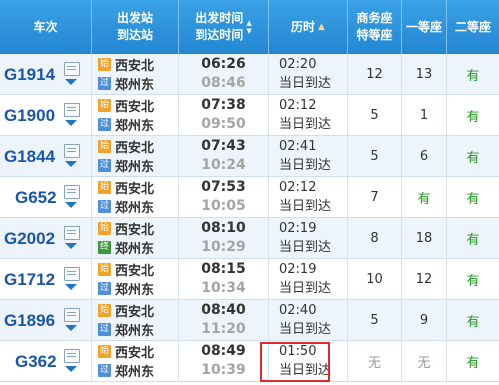 The width and height of the screenshot is (499, 385). I want to click on train-number-cell: G1844, so click(46, 156).